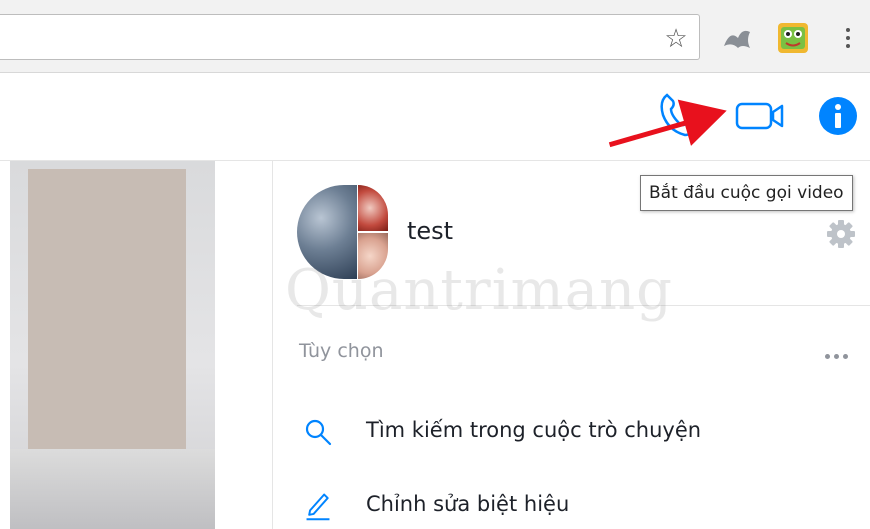 This screenshot has width=870, height=529. What do you see at coordinates (676, 39) in the screenshot?
I see `star-icon: ☆` at bounding box center [676, 39].